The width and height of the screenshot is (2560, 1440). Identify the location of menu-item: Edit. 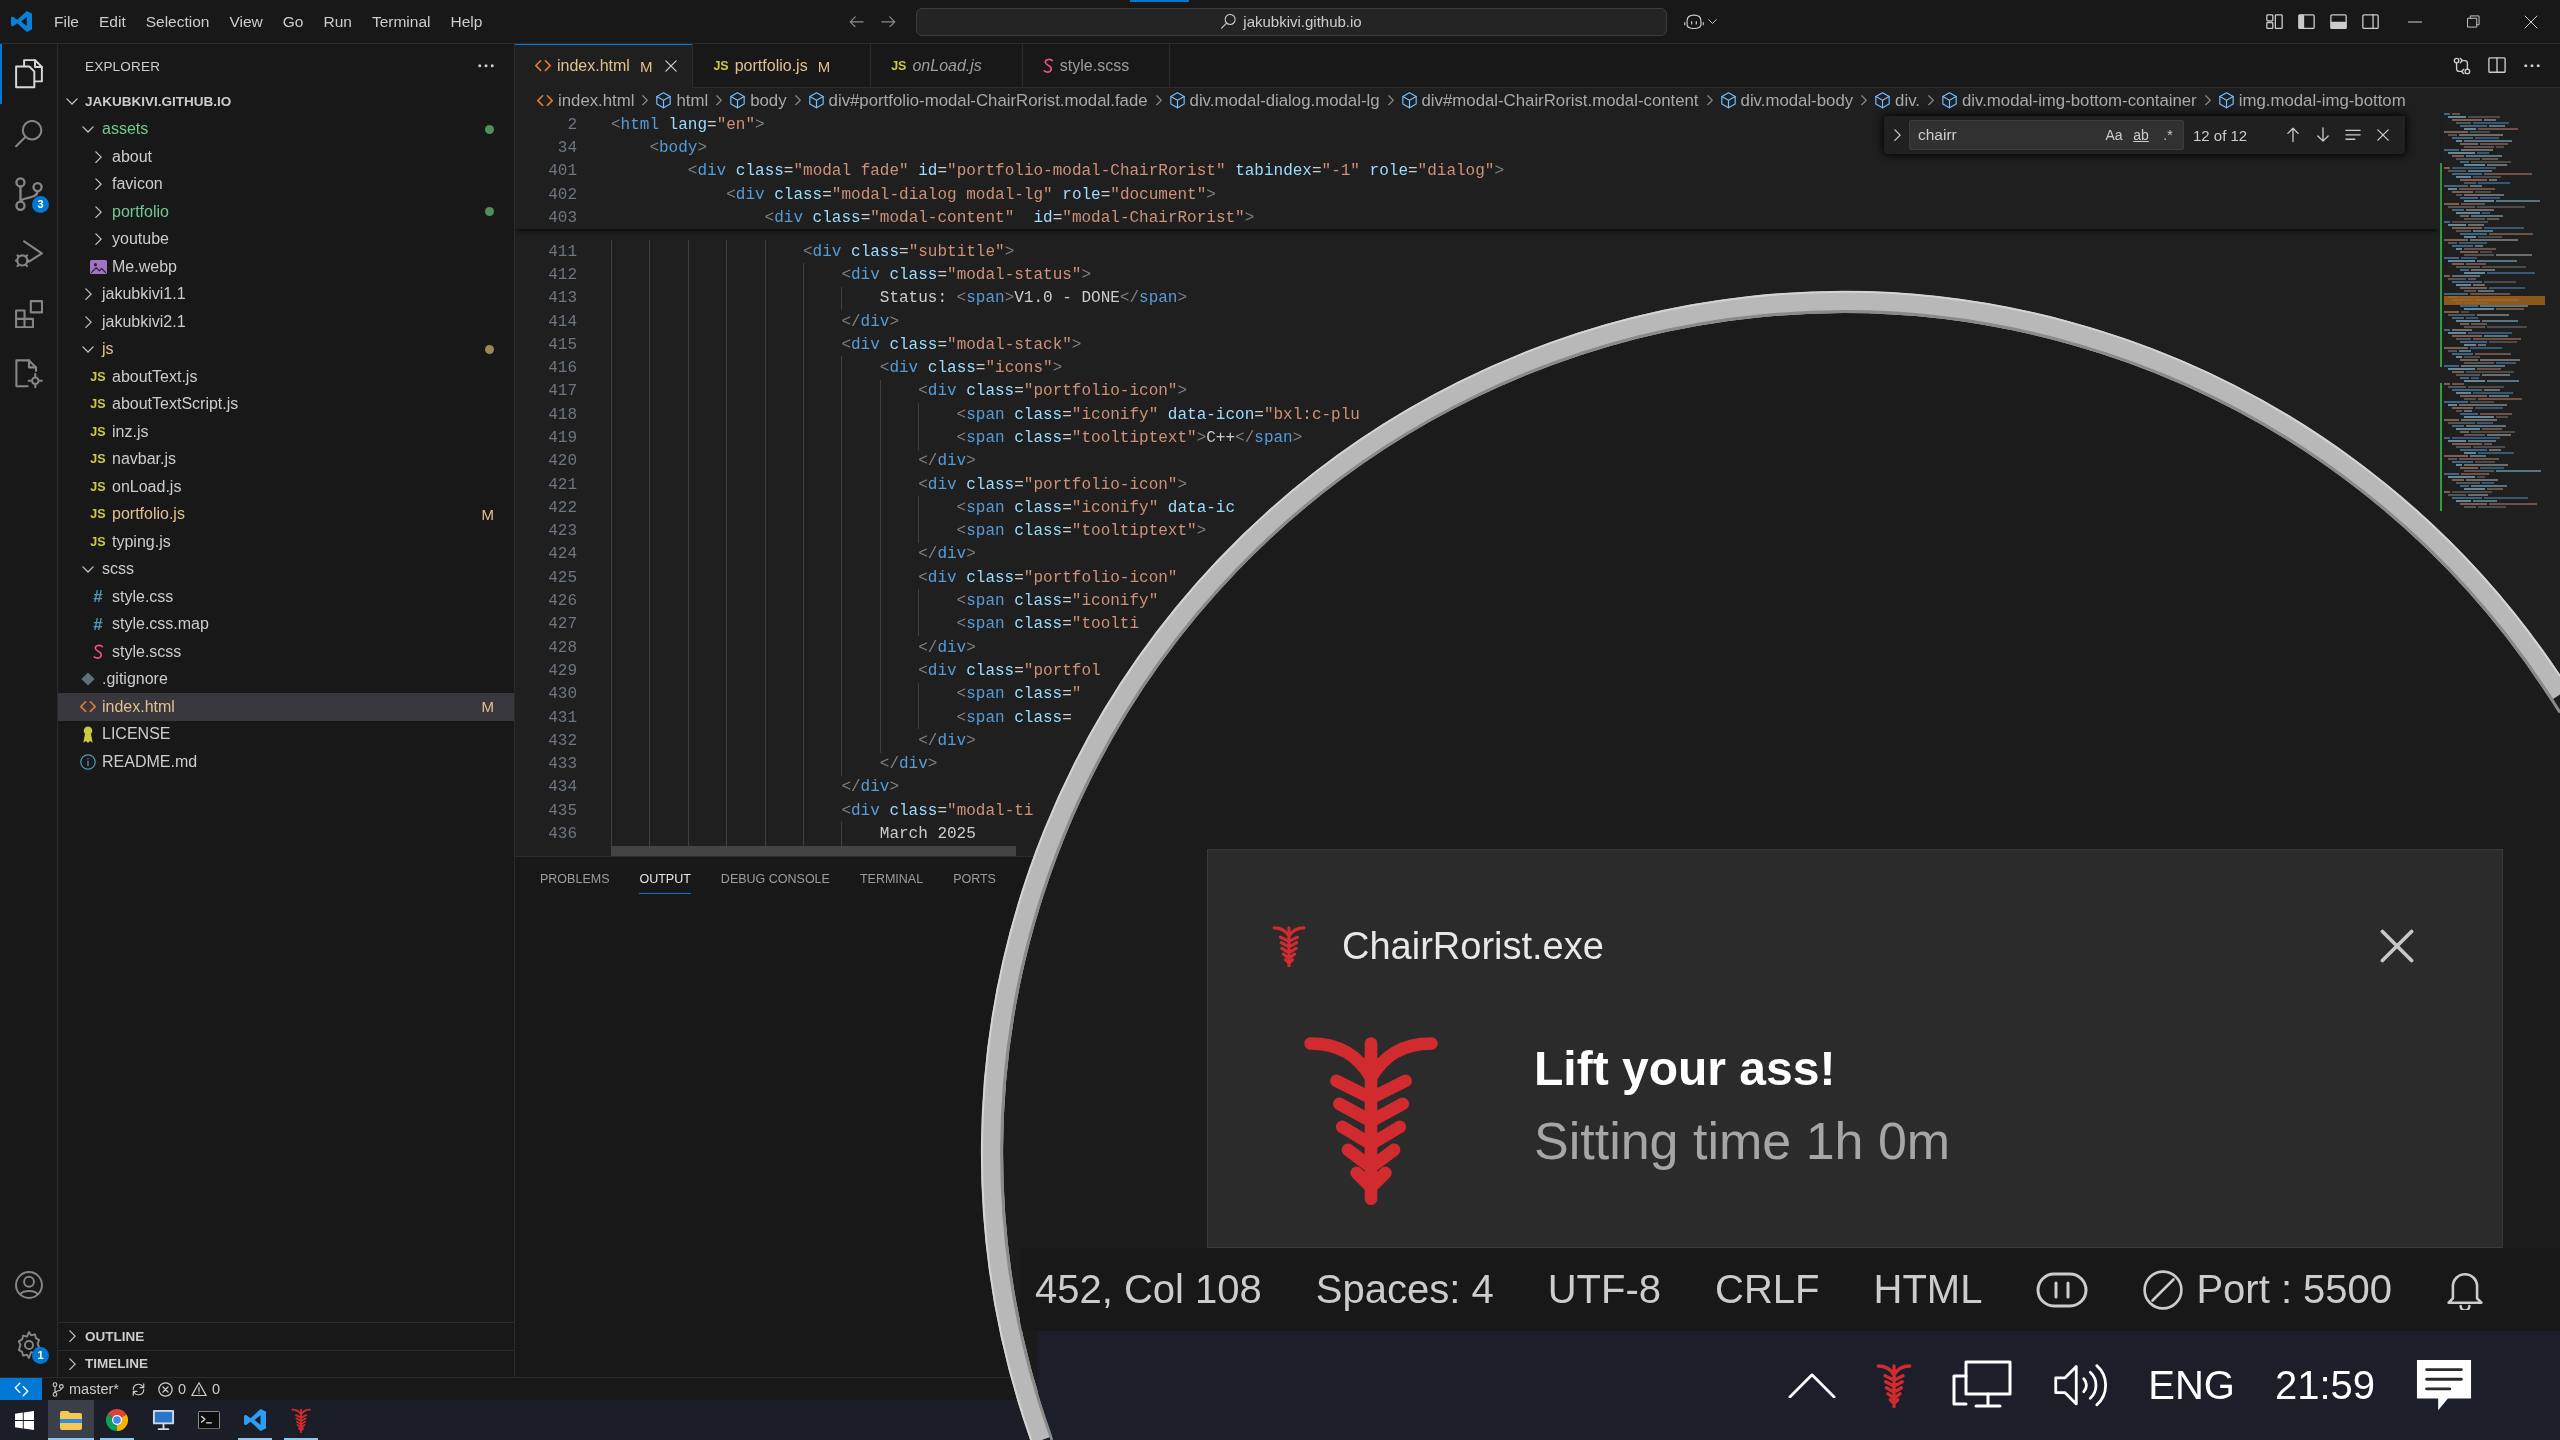
(112, 21).